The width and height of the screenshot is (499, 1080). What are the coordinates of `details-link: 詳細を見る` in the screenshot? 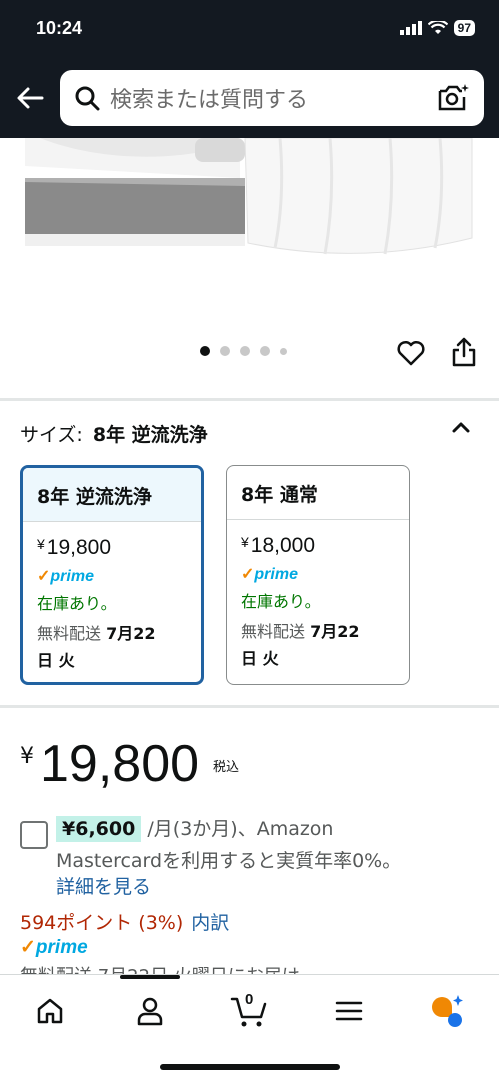 It's located at (103, 885).